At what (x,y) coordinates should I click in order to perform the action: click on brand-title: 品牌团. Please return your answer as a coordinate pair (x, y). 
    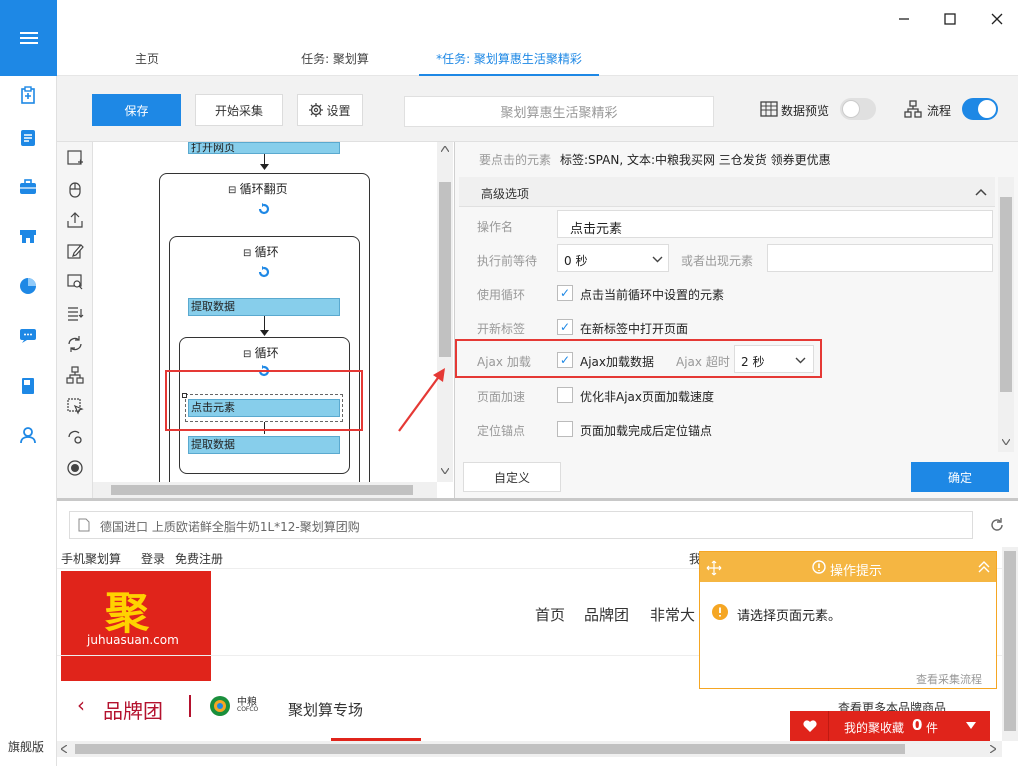
    Looking at the image, I should click on (133, 711).